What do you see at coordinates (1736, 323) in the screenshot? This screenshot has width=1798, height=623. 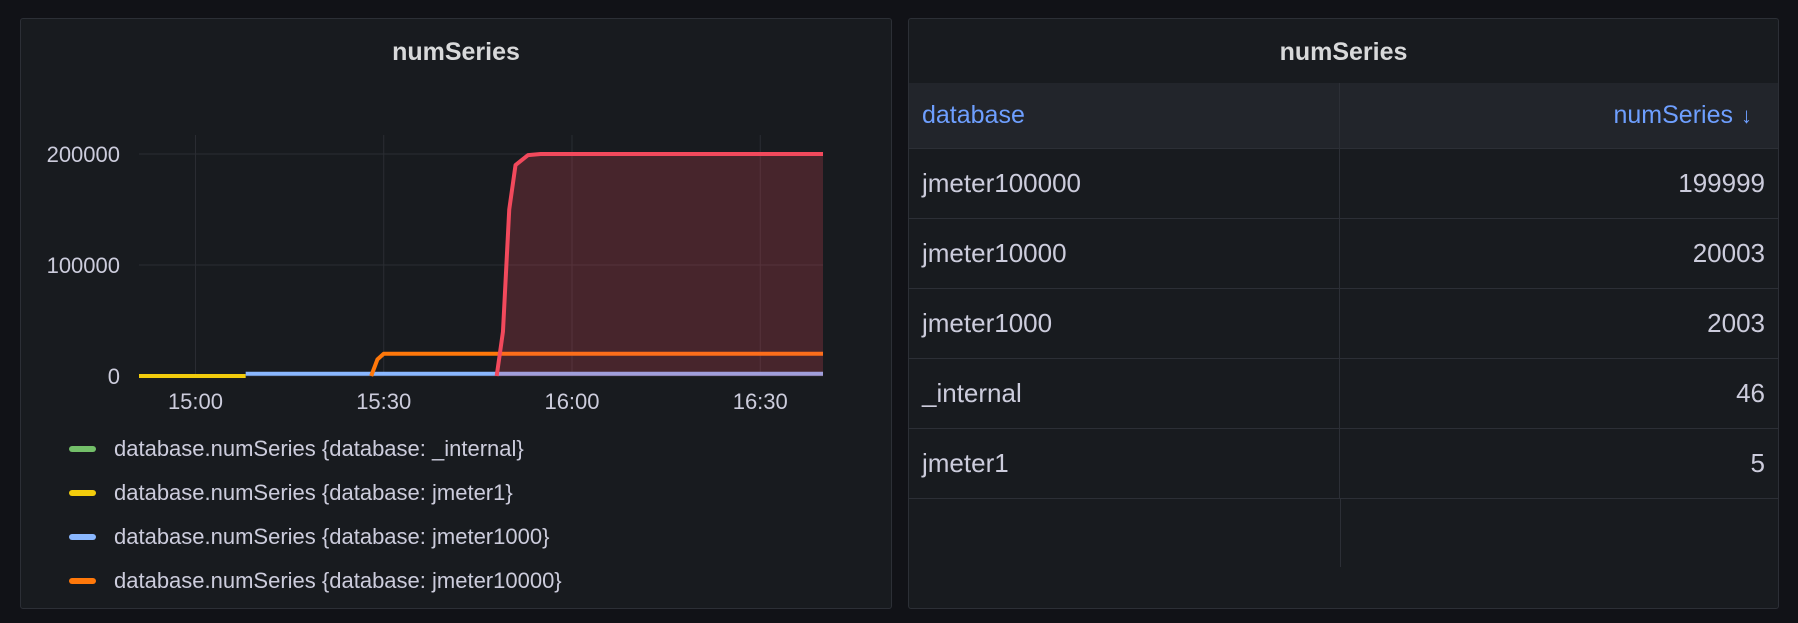 I see `cell-numseries: 2003` at bounding box center [1736, 323].